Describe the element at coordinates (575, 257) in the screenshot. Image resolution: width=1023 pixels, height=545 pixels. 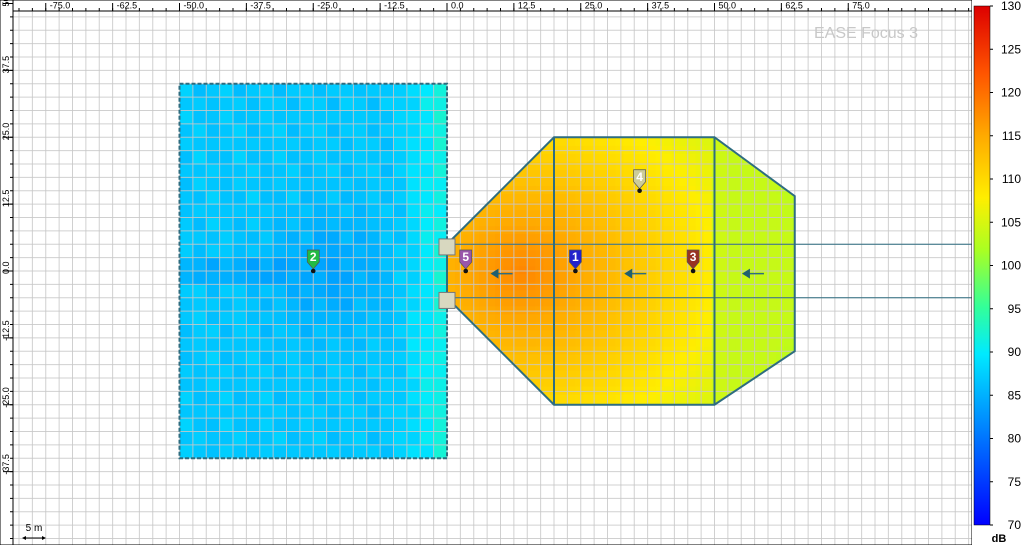
I see `speaker-label: 1` at that location.